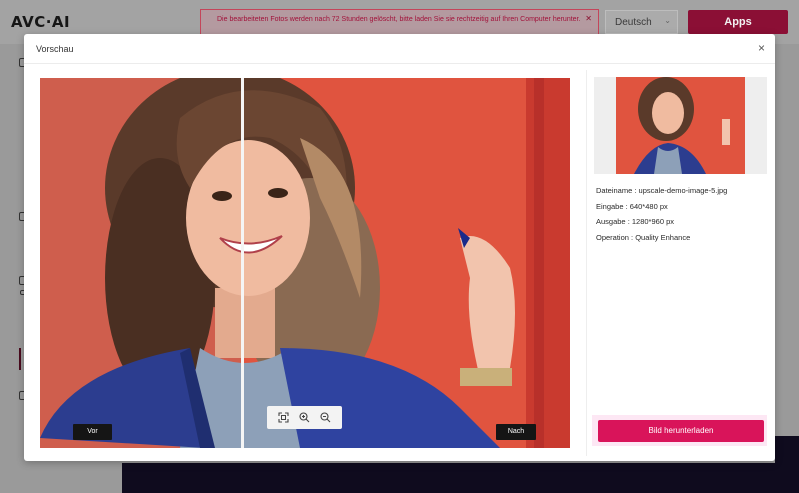 The height and width of the screenshot is (493, 799). What do you see at coordinates (460, 478) in the screenshot?
I see `footer-band` at bounding box center [460, 478].